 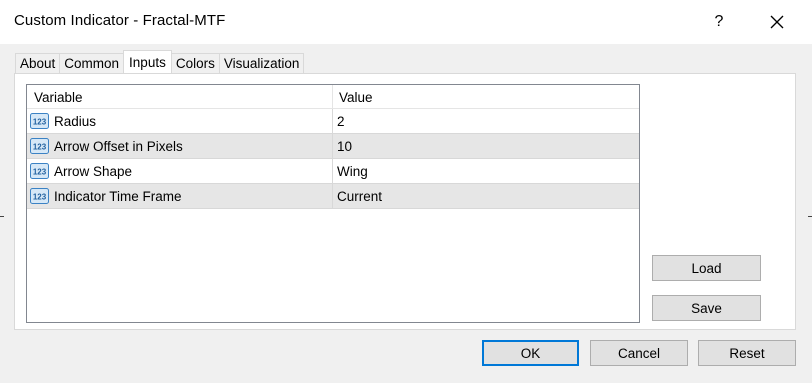 What do you see at coordinates (359, 196) in the screenshot?
I see `variable-value: Current` at bounding box center [359, 196].